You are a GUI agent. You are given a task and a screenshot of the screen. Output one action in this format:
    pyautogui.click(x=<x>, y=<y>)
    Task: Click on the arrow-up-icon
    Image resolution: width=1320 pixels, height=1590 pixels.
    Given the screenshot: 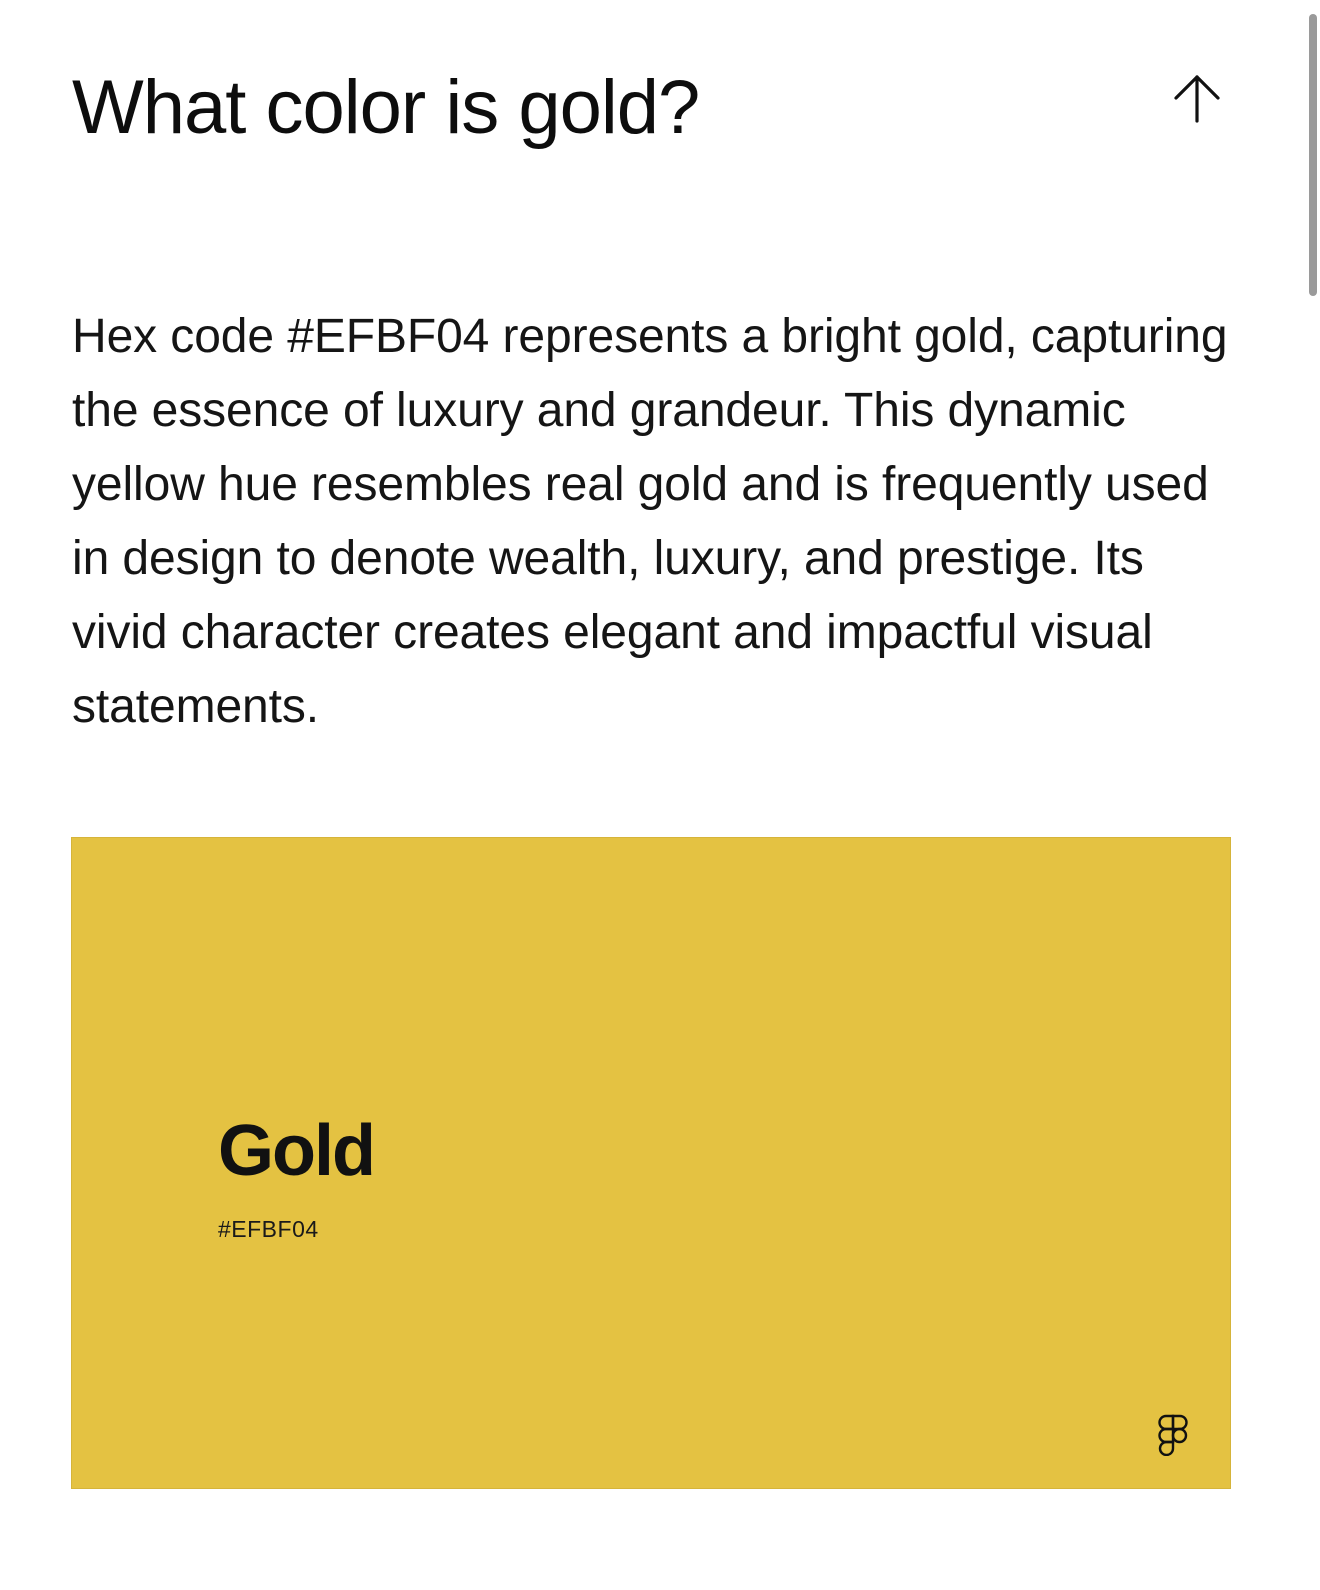 What is the action you would take?
    pyautogui.click(x=1197, y=99)
    